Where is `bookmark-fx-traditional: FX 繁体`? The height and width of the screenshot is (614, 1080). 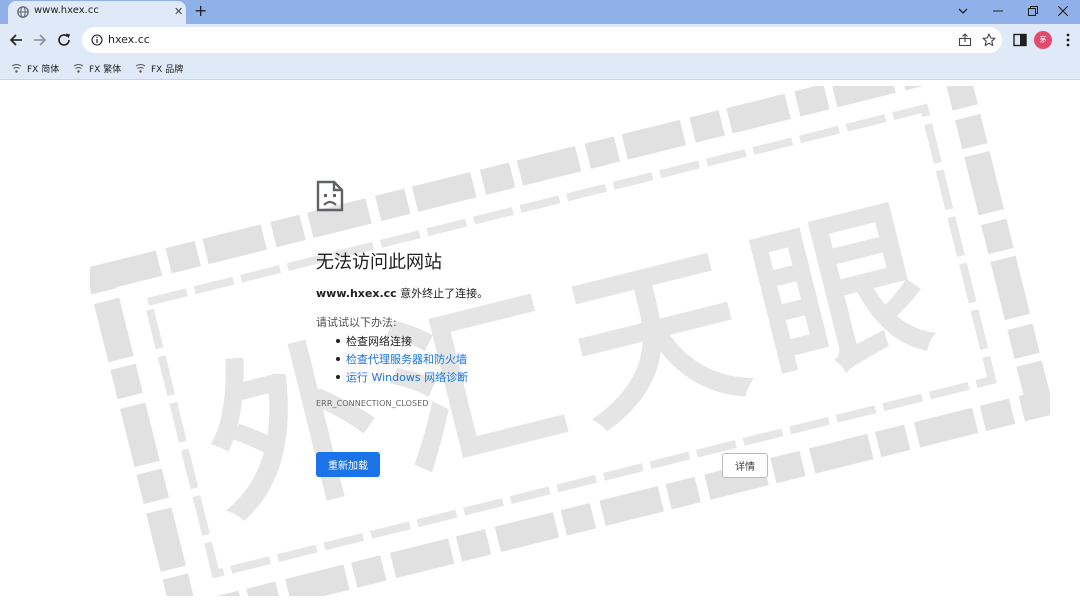
bookmark-fx-traditional: FX 繁体 is located at coordinates (97, 68).